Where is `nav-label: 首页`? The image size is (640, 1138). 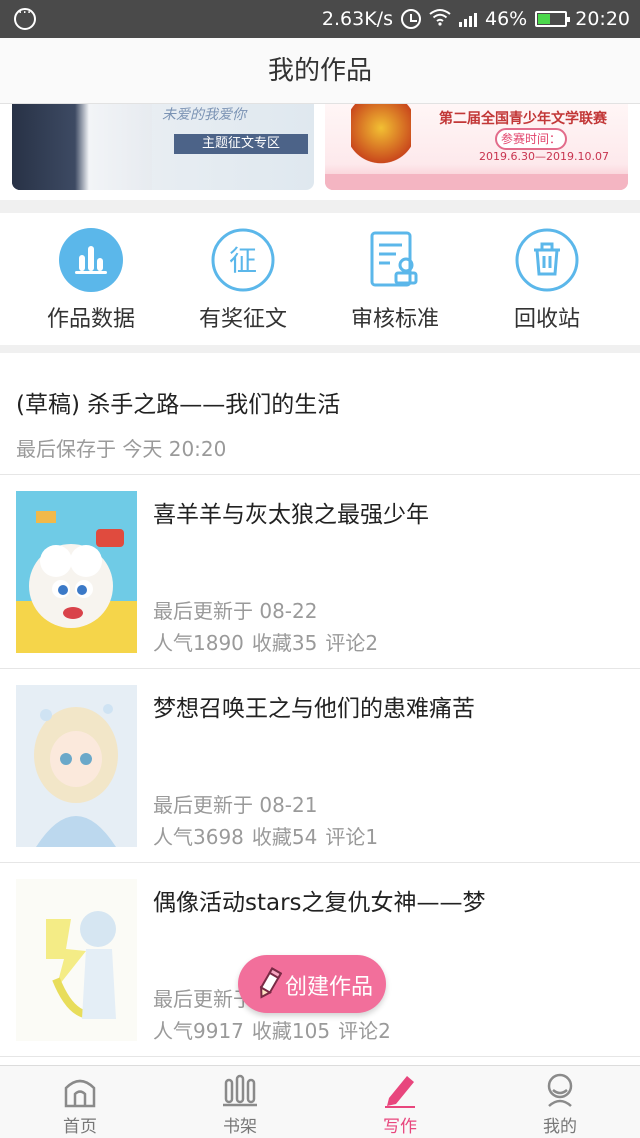 nav-label: 首页 is located at coordinates (80, 1127).